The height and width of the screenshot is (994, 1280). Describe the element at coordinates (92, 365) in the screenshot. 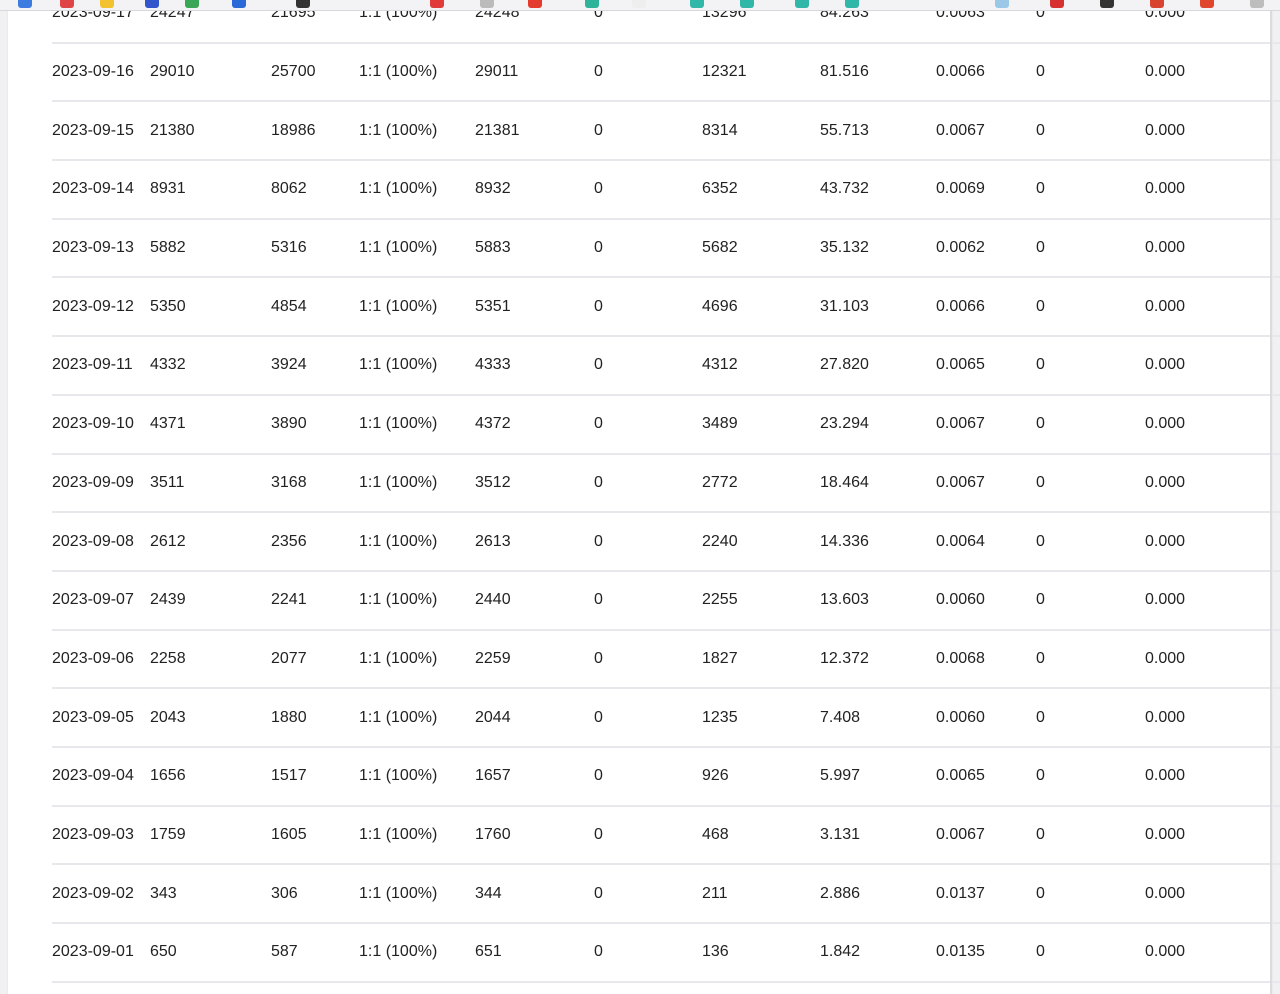

I see `cell-date: 2023-09-11` at that location.